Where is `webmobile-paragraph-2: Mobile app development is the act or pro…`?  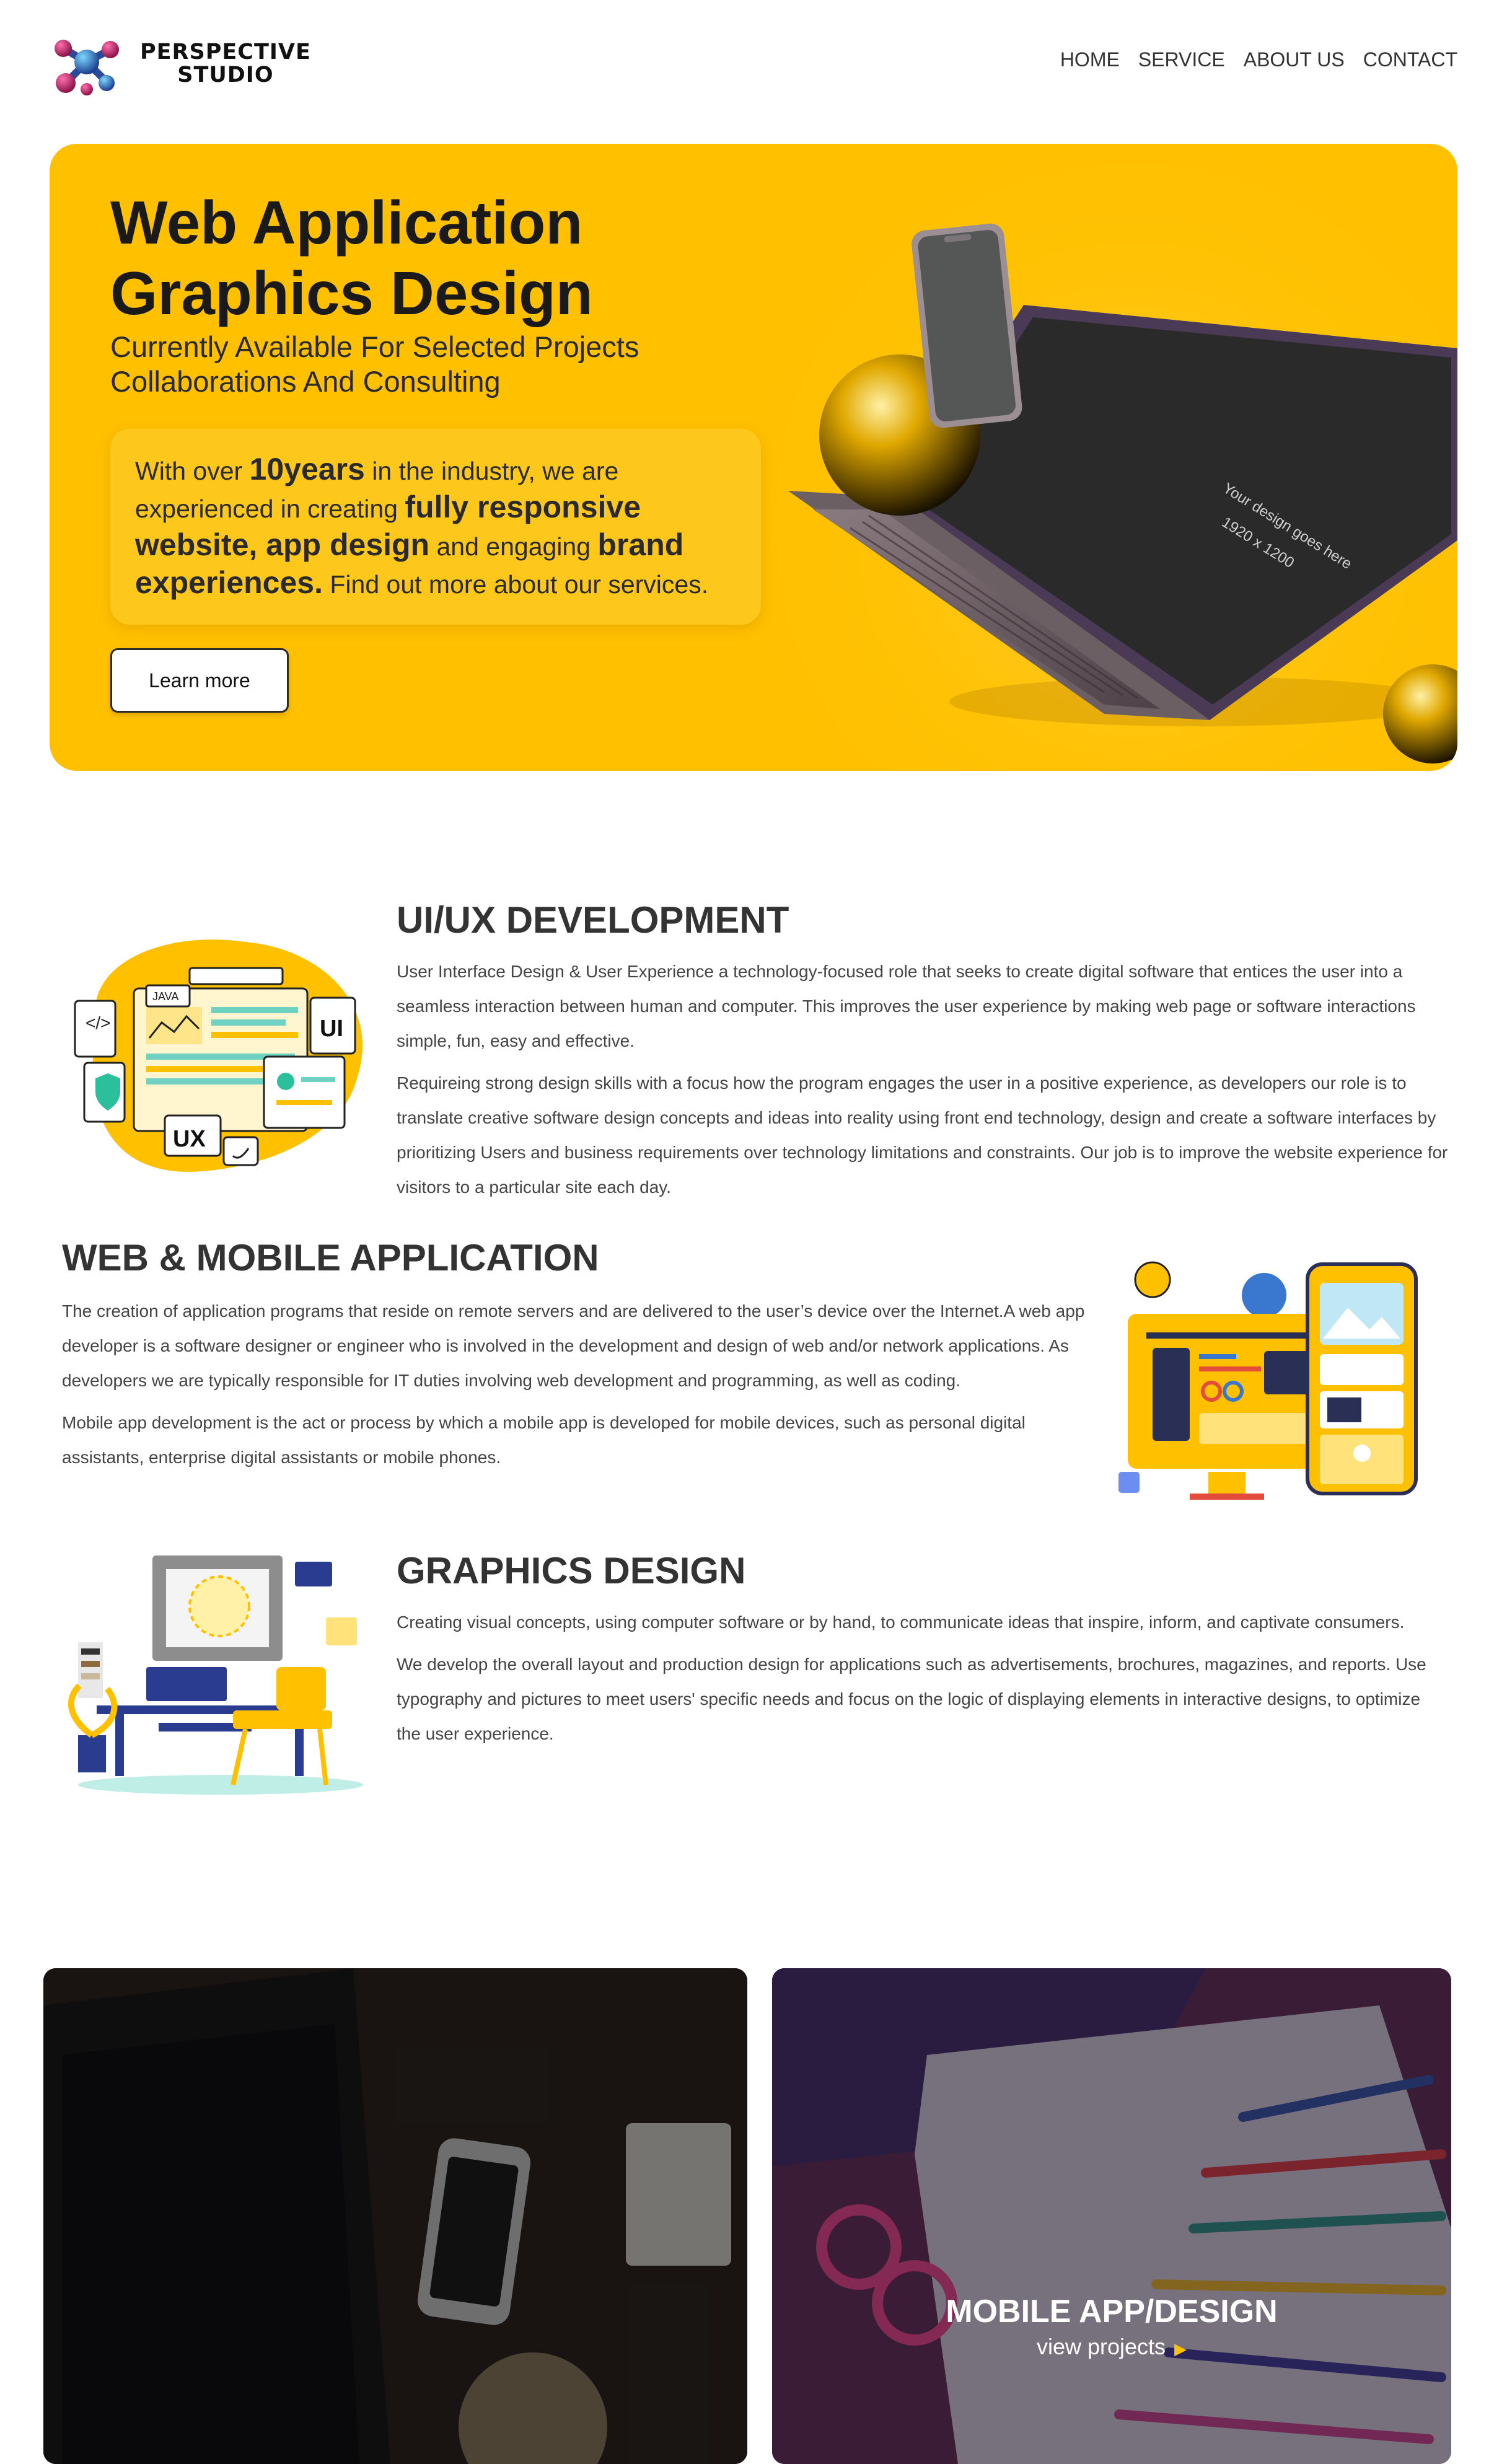
webmobile-paragraph-2: Mobile app development is the act or pro… is located at coordinates (544, 1440).